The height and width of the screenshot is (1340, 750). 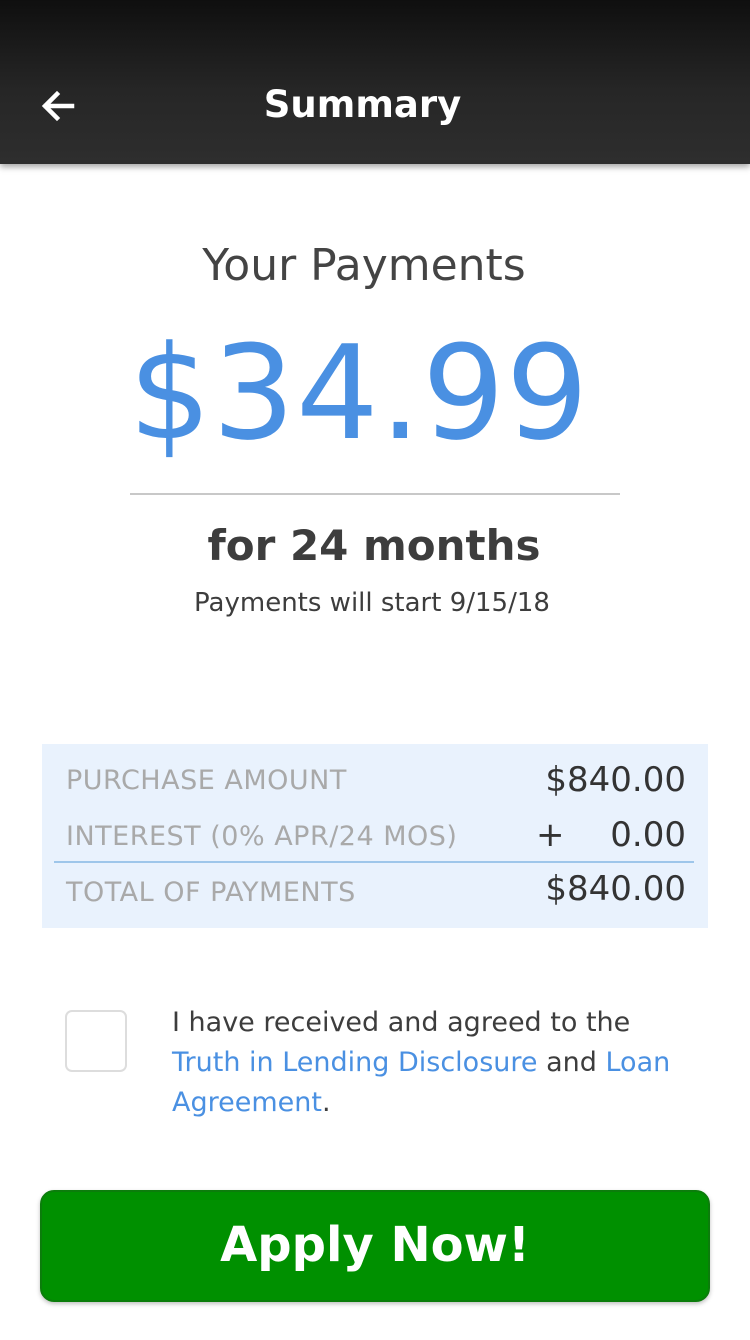 What do you see at coordinates (374, 545) in the screenshot?
I see `payment-term: for 24 months` at bounding box center [374, 545].